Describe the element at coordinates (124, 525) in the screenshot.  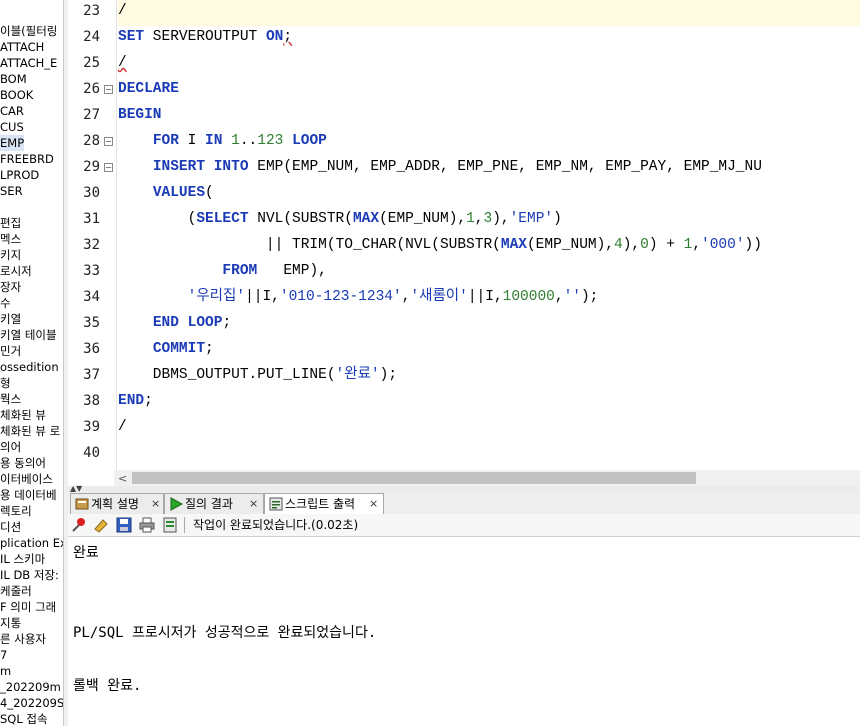
I see `save-icon` at that location.